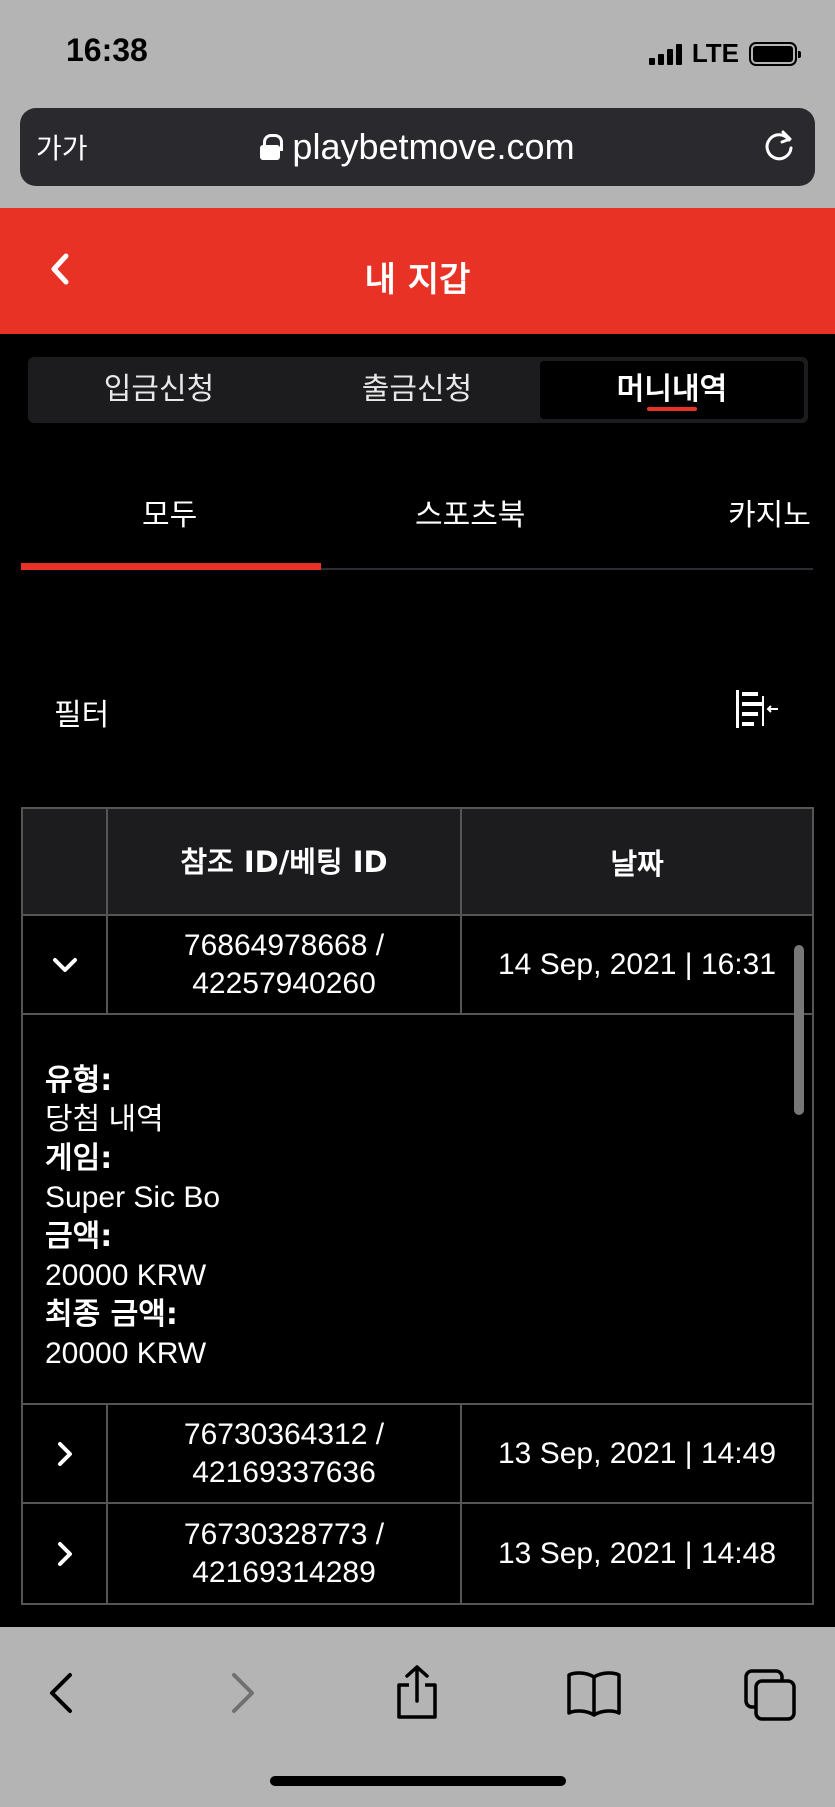  I want to click on browser-back-icon, so click(62, 1693).